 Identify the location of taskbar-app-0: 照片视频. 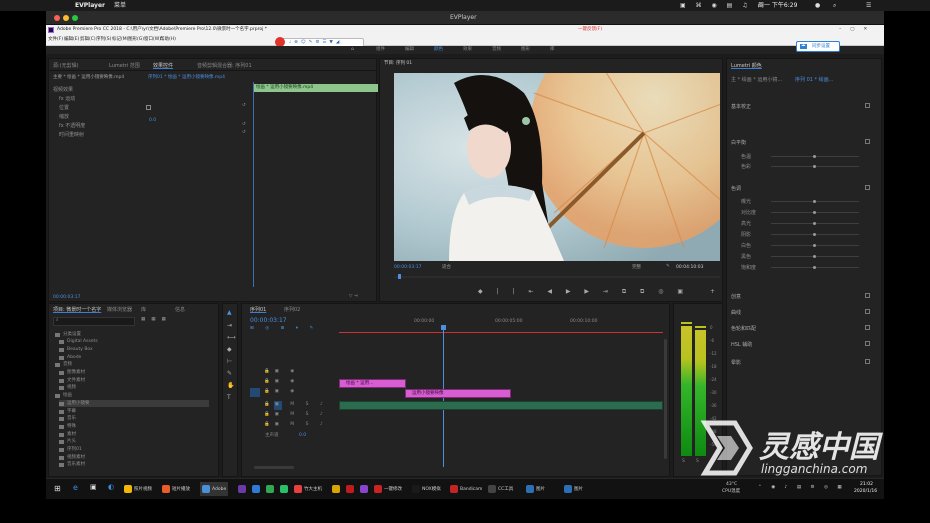
(138, 489).